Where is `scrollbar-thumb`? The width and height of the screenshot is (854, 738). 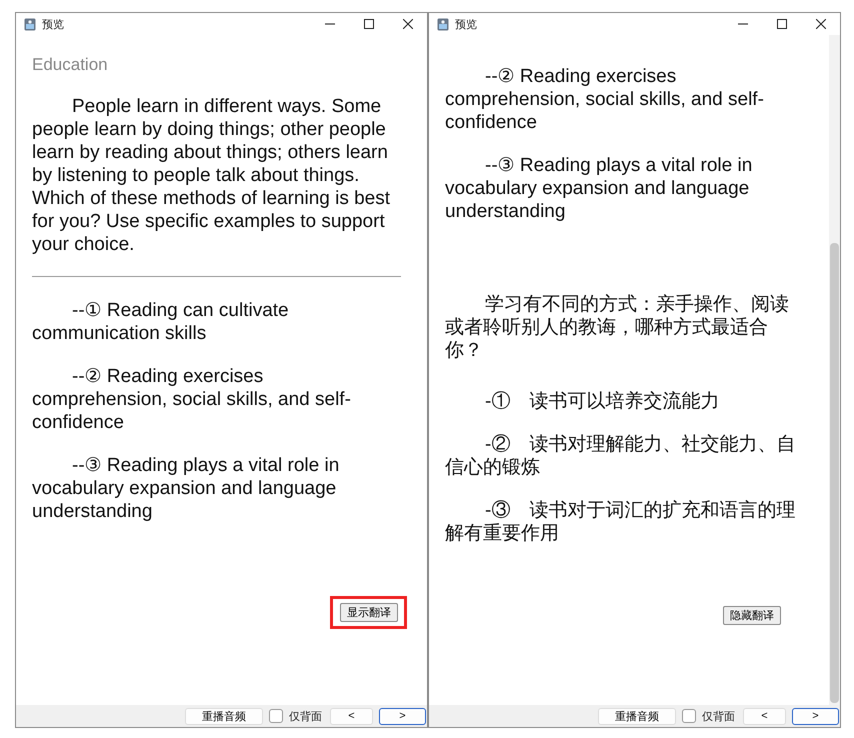
scrollbar-thumb is located at coordinates (834, 473).